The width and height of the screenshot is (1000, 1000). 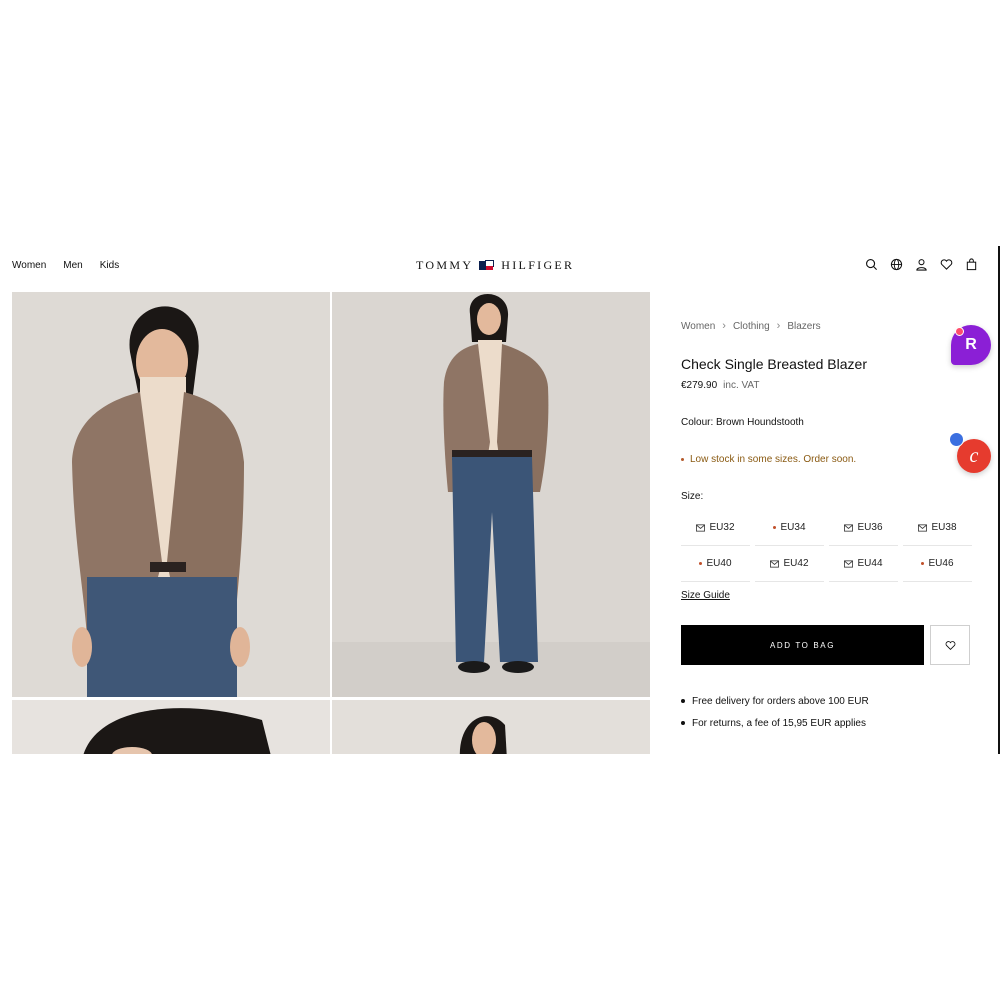 What do you see at coordinates (826, 546) in the screenshot?
I see `size-selector: EU32 EU34 EU36 EU38 EU40 EU42 EU44 EU46` at bounding box center [826, 546].